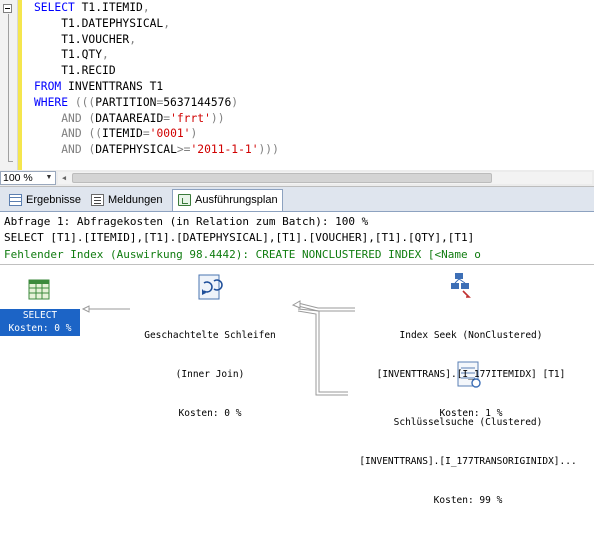 Image resolution: width=594 pixels, height=533 pixels. Describe the element at coordinates (210, 287) in the screenshot. I see `nested-loops-icon` at that location.